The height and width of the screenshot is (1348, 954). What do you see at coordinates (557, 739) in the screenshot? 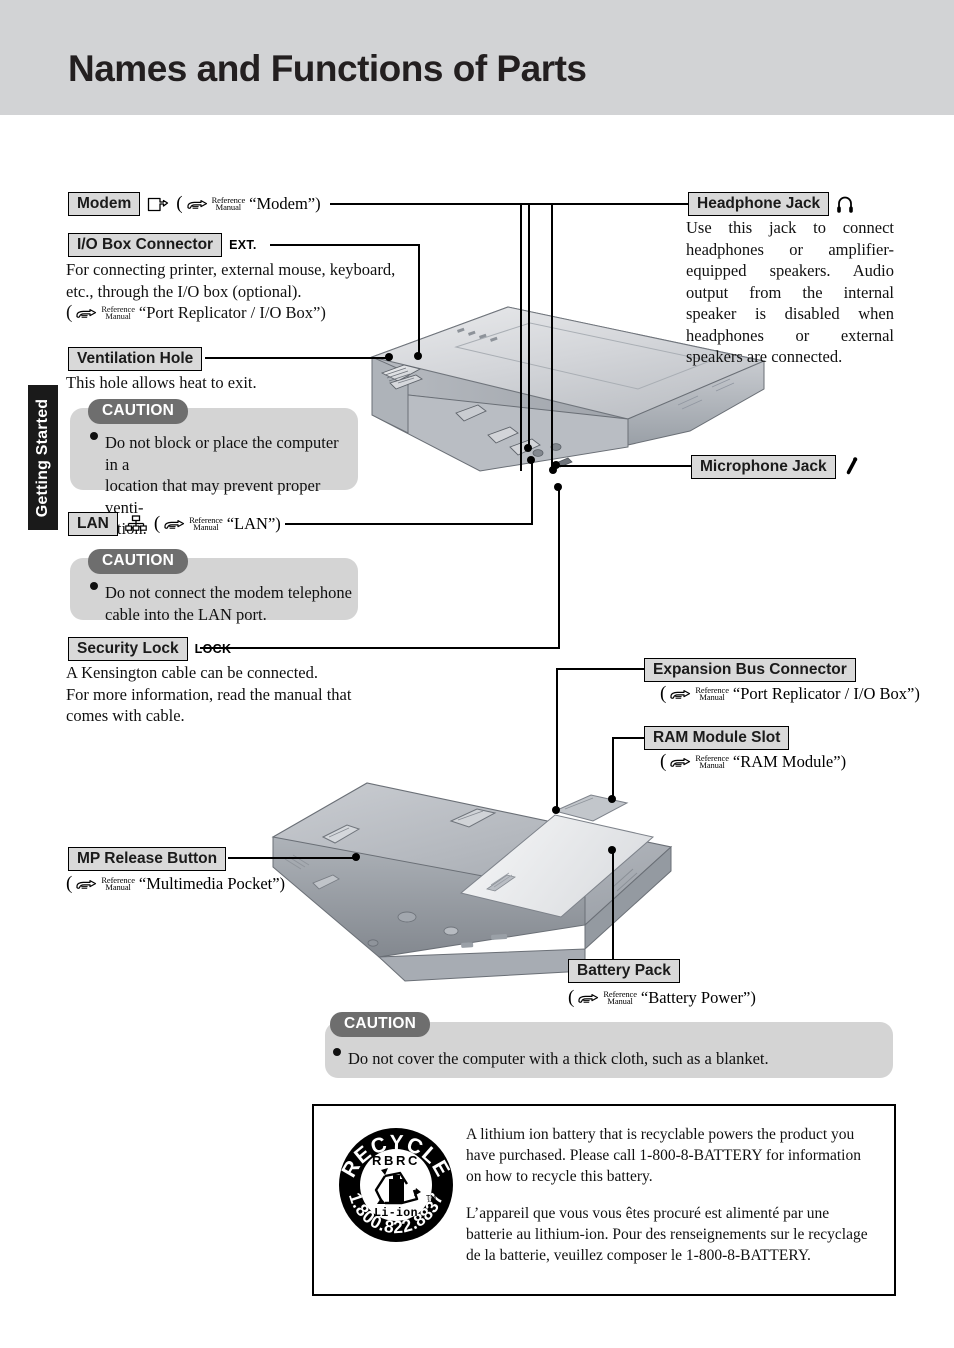
I see `leader-line-expansion-bus-vertical` at bounding box center [557, 739].